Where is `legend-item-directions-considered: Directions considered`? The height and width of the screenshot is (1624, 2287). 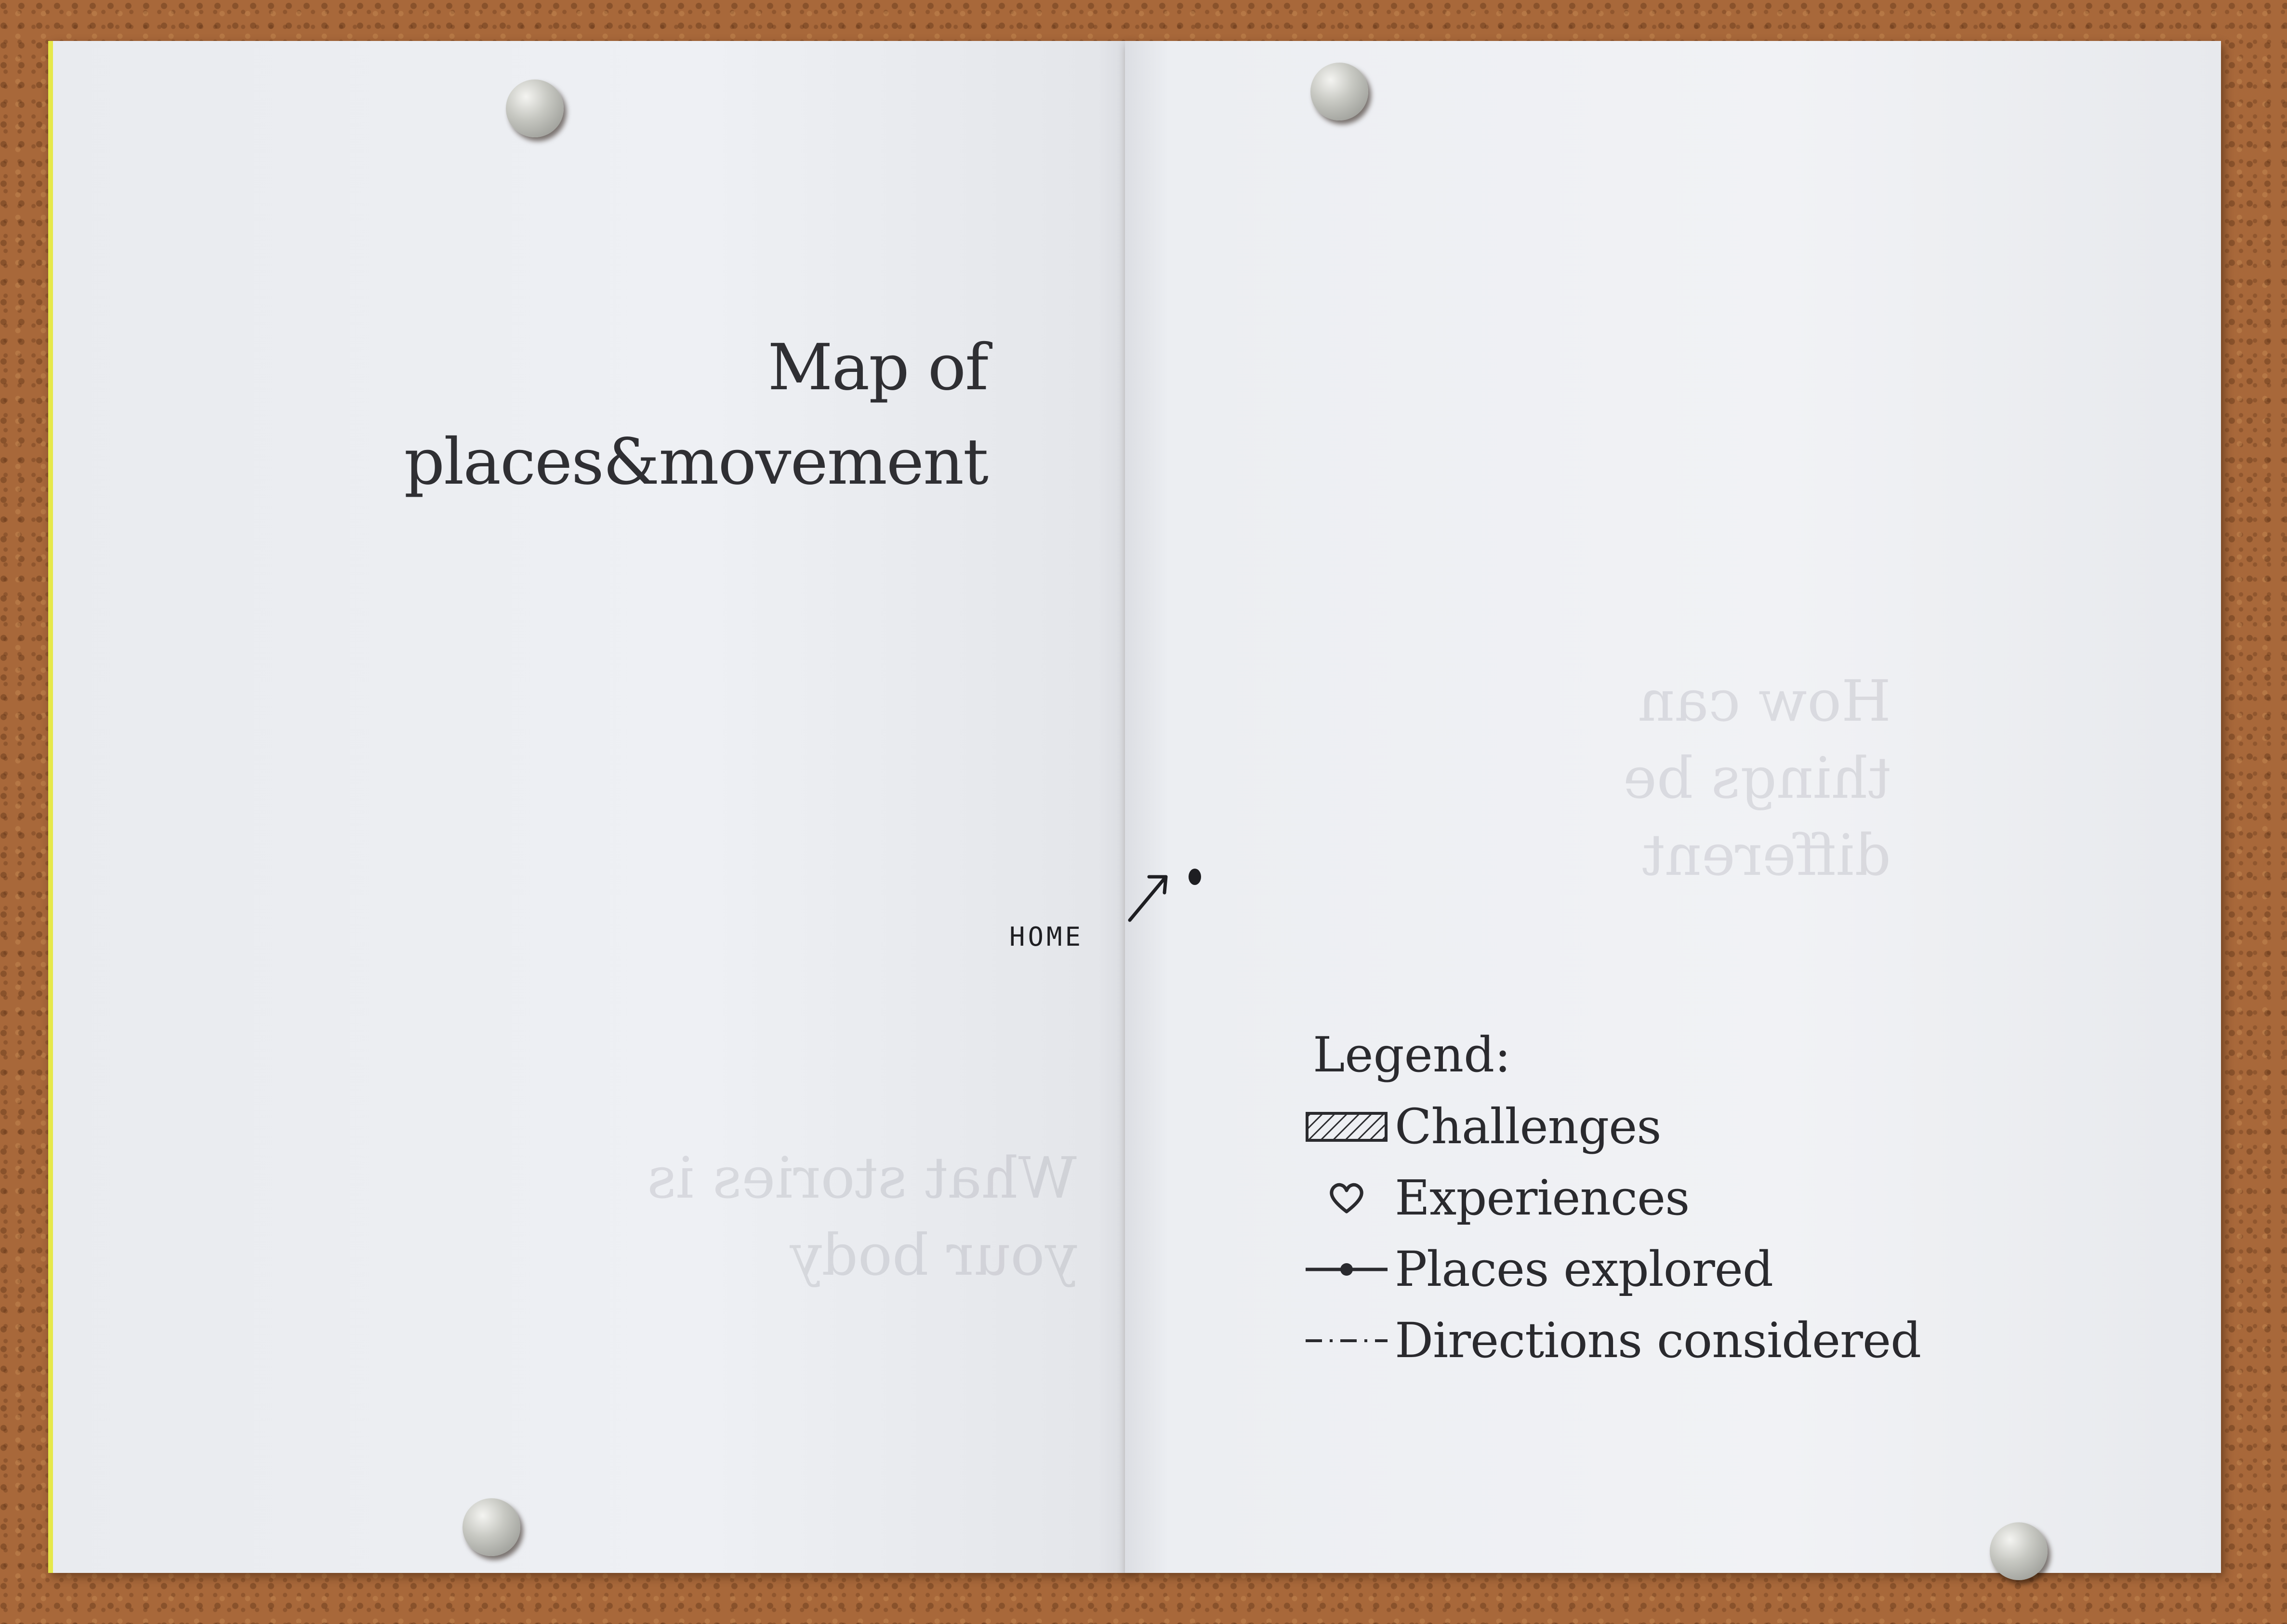 legend-item-directions-considered: Directions considered is located at coordinates (1609, 1340).